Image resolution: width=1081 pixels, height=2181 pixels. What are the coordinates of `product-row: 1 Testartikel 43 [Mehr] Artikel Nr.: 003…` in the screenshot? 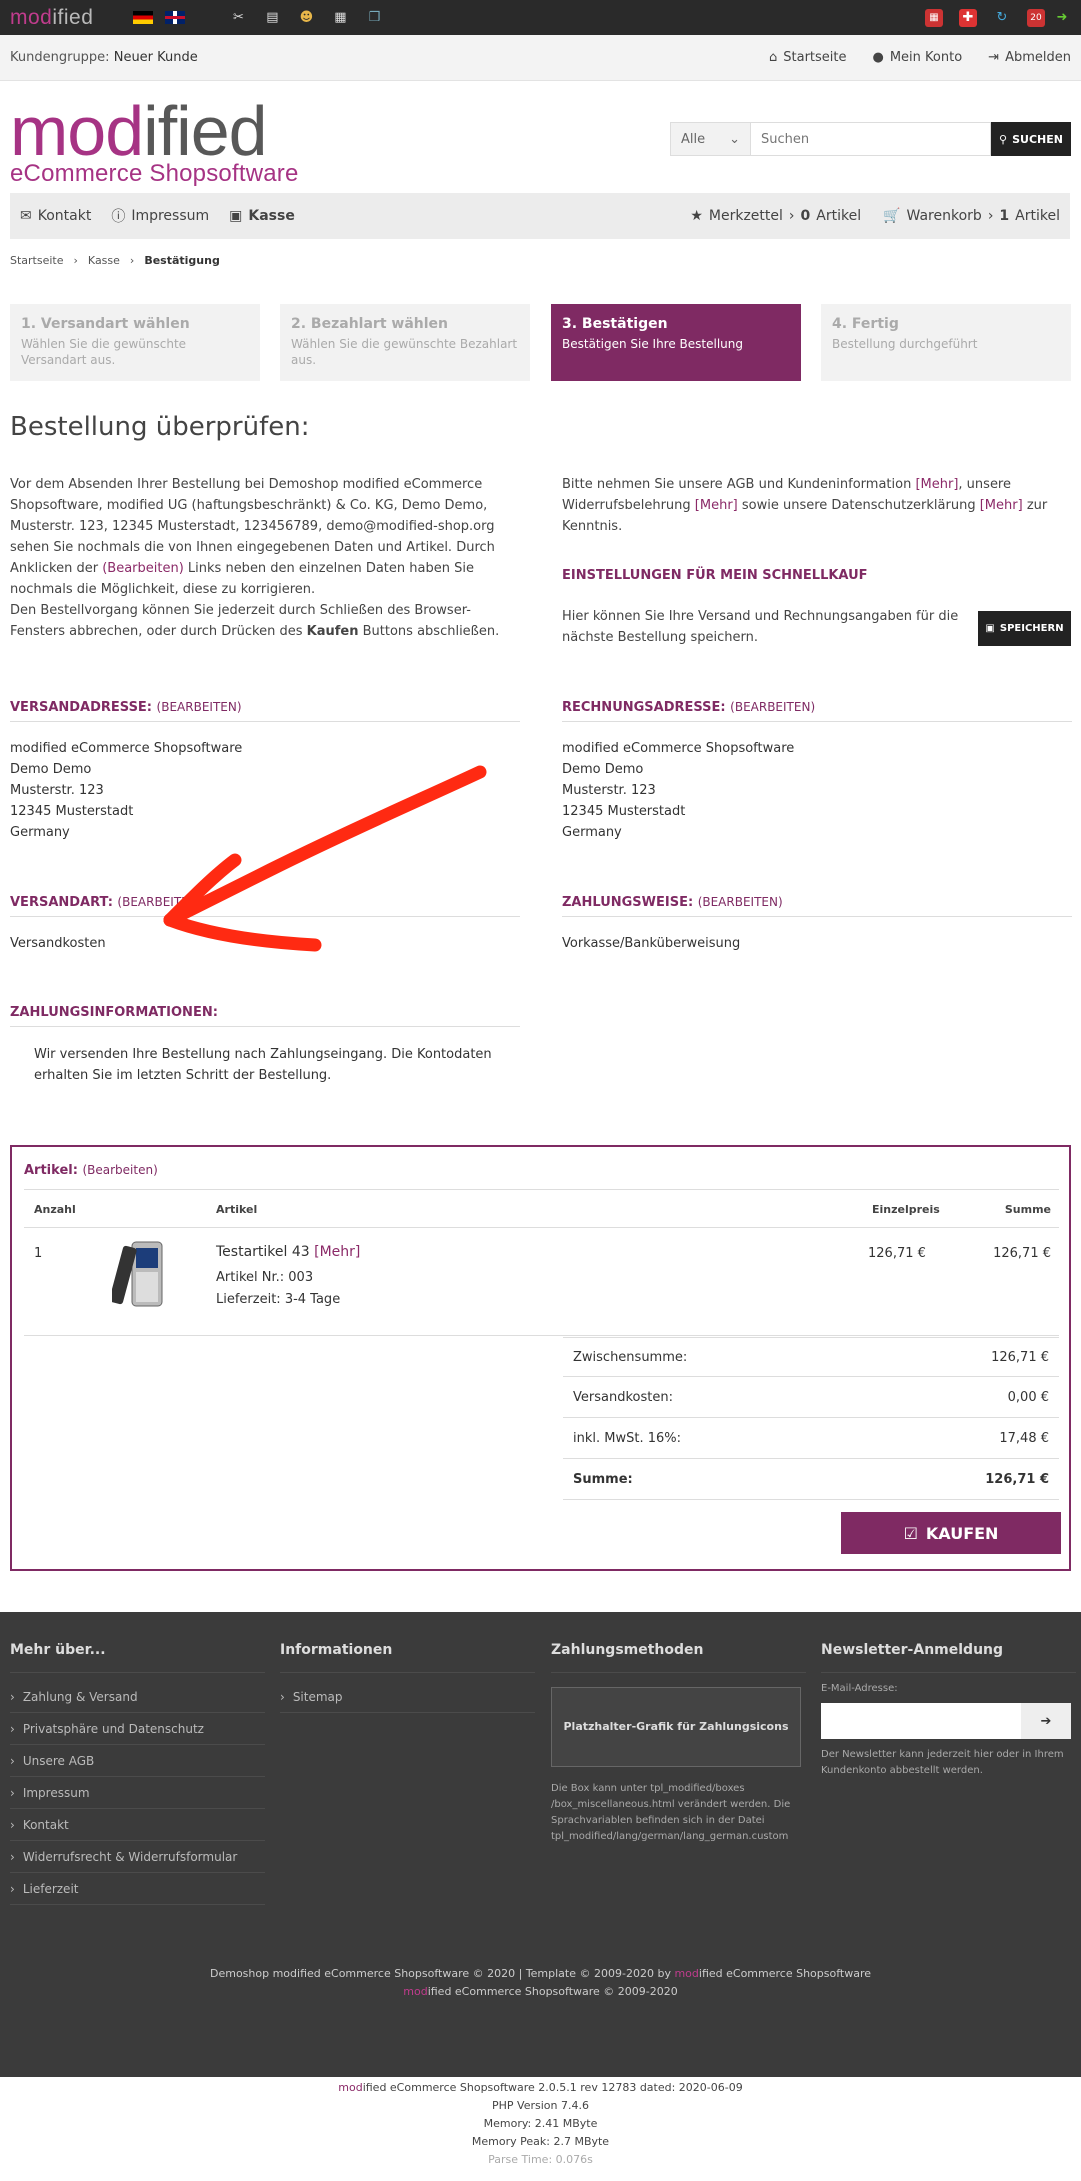 It's located at (541, 1282).